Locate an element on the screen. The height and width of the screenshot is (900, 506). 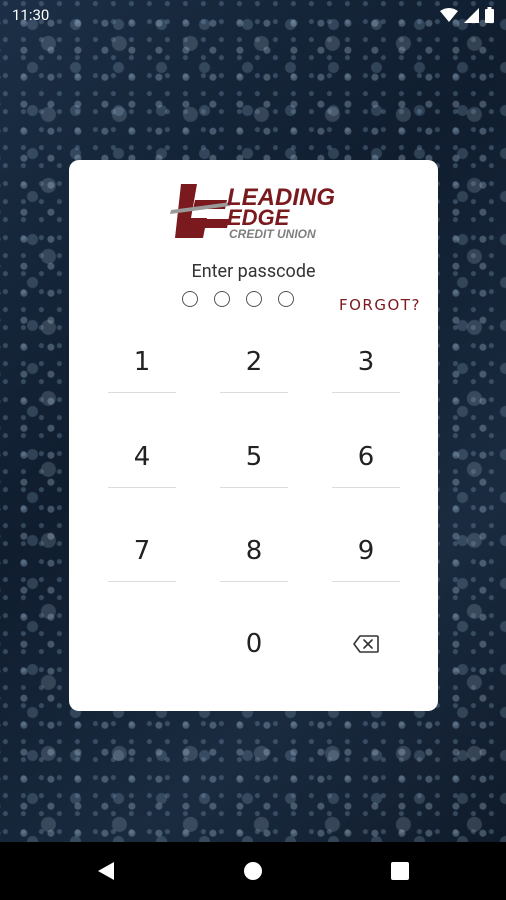
nav-recents-button is located at coordinates (400, 871).